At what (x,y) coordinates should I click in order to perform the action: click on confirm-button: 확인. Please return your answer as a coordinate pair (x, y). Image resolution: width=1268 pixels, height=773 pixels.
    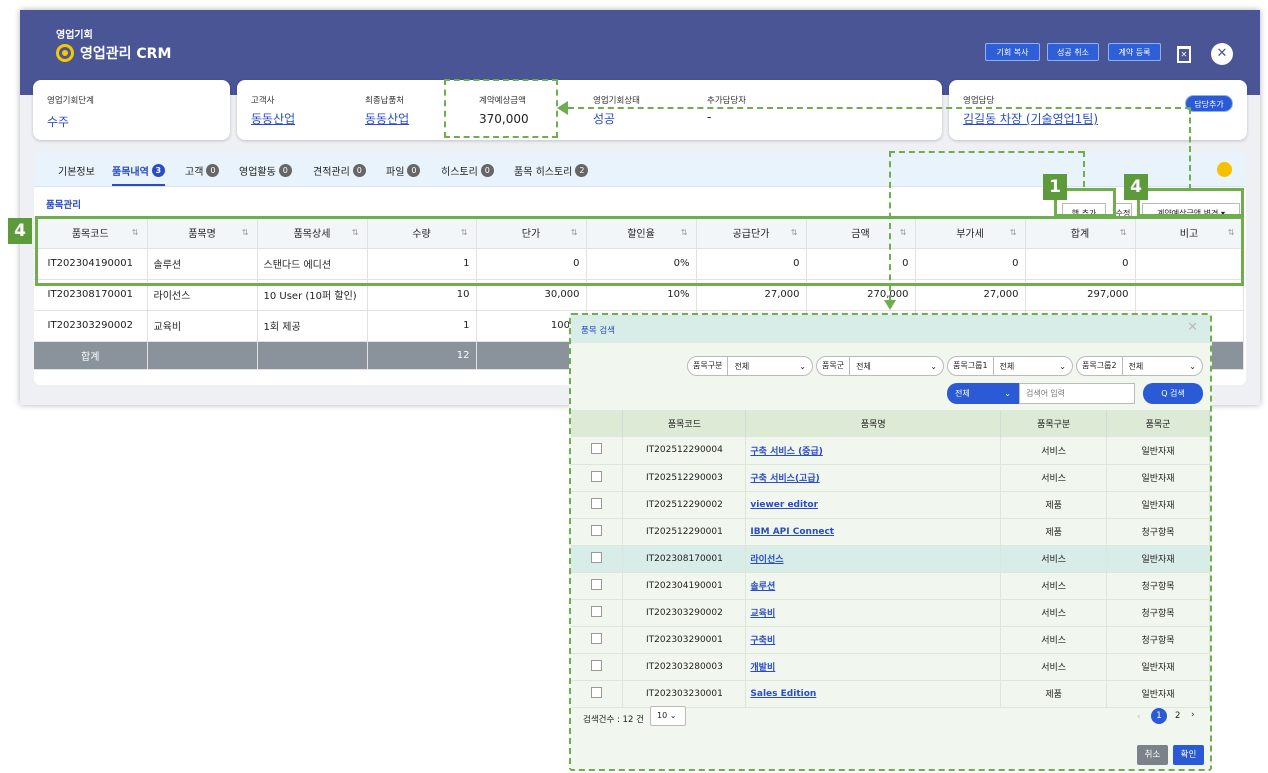
    Looking at the image, I should click on (1188, 755).